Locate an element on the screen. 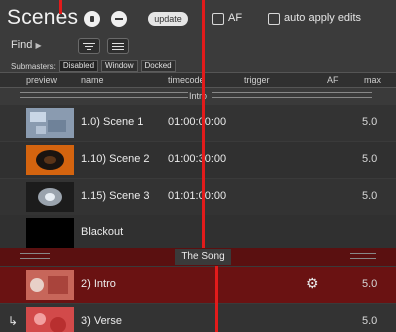  submasters-option-disabled: Disabled is located at coordinates (78, 66).